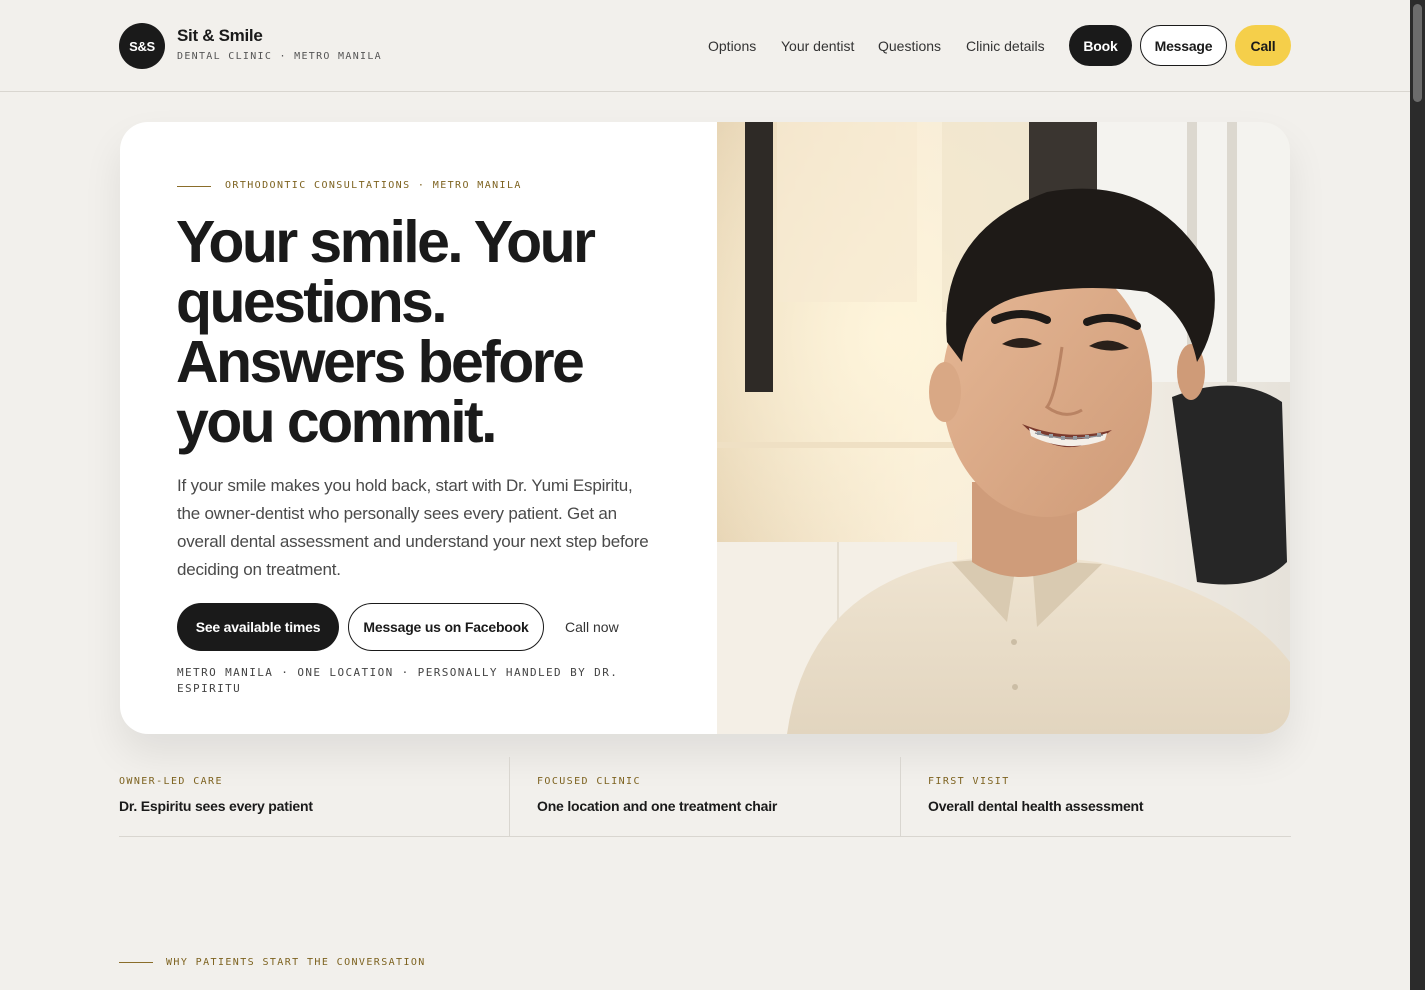  I want to click on section-eyebrow: WHY PATIENTS START THE CONVERSATION, so click(296, 962).